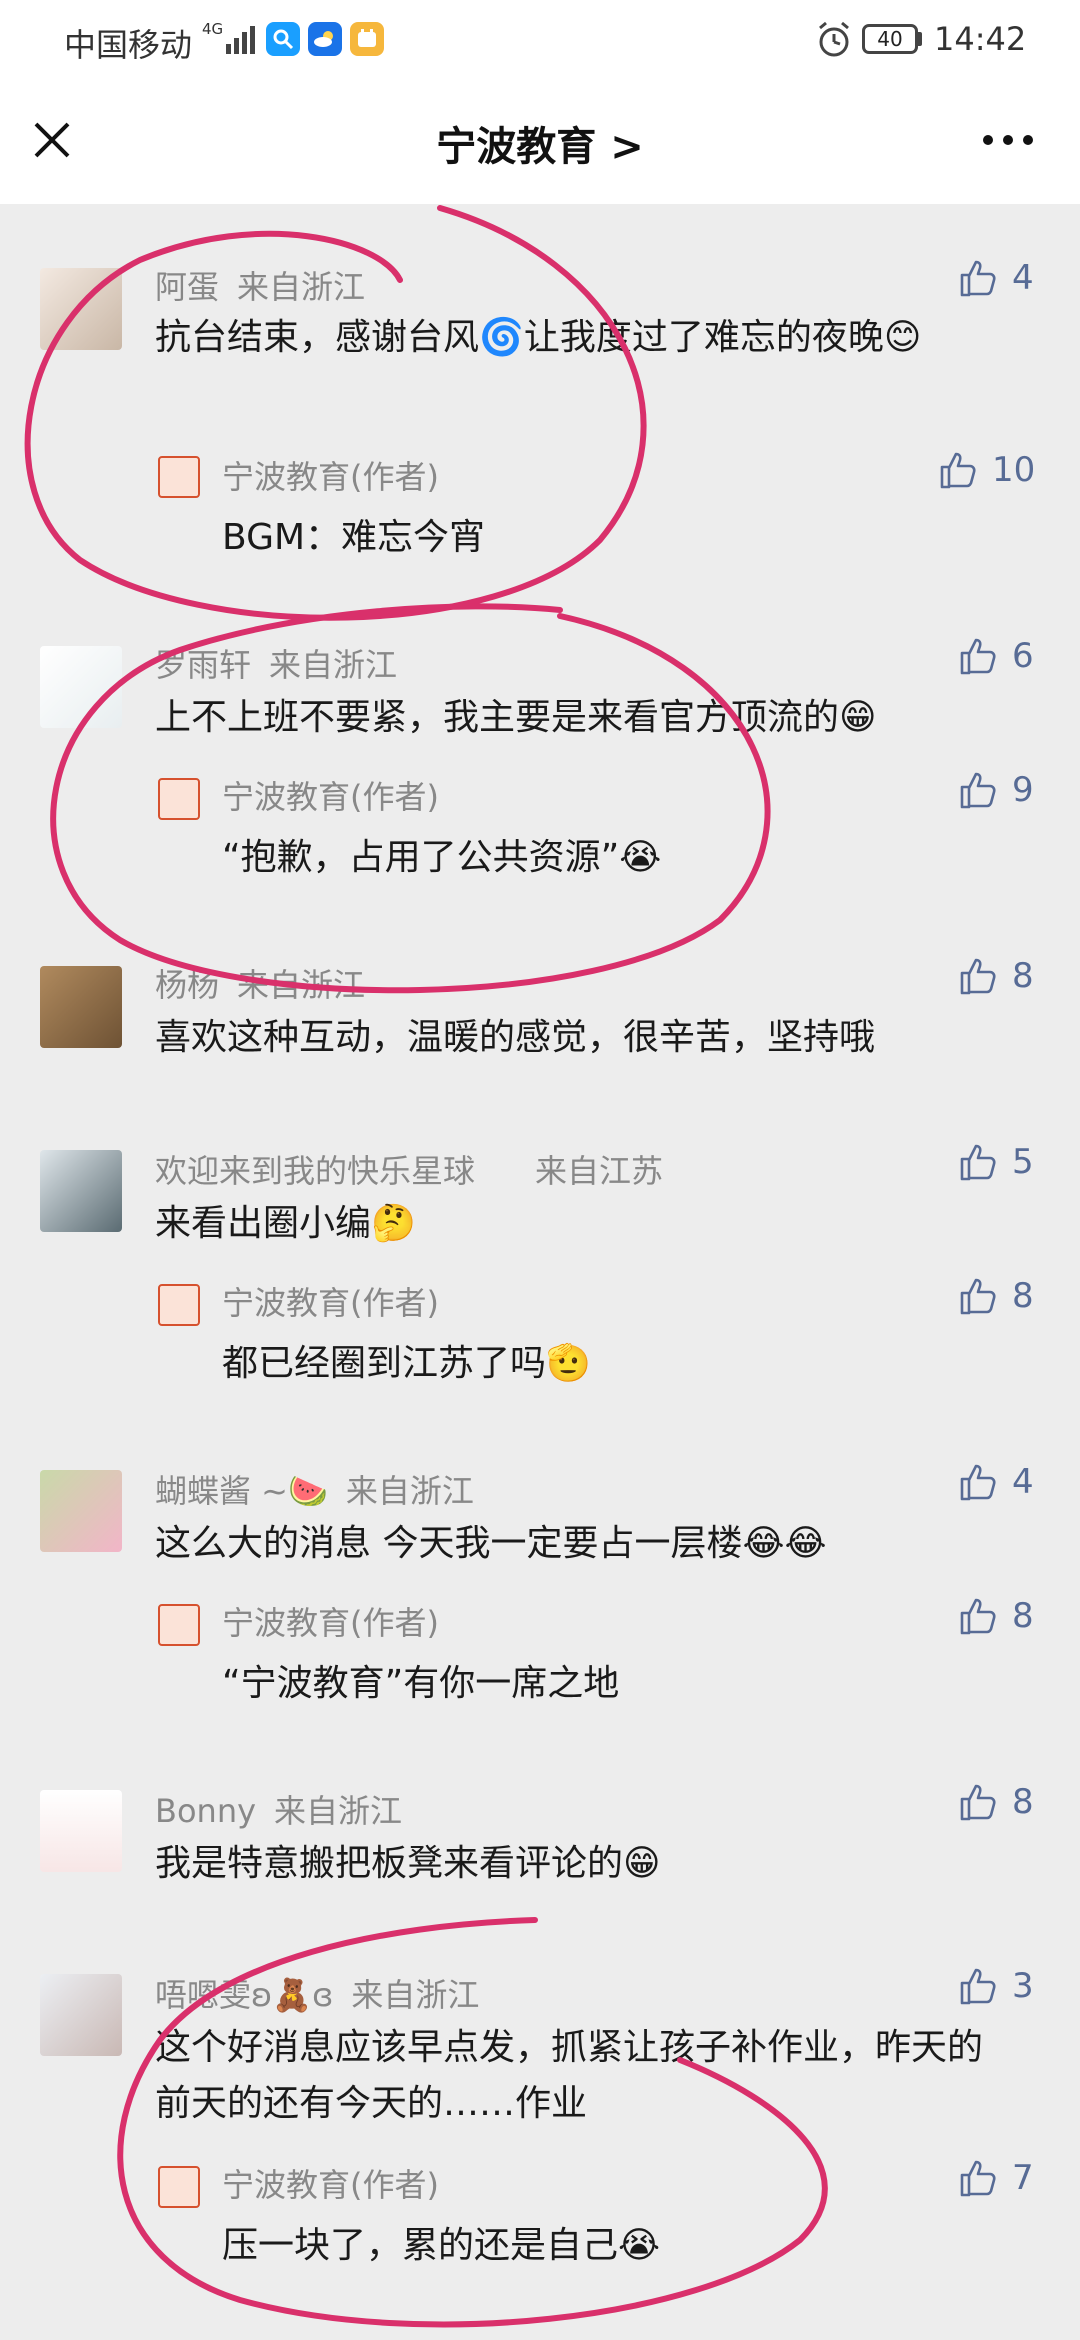  I want to click on username-text: 蝴蝶酱 ~🍉, so click(241, 1491).